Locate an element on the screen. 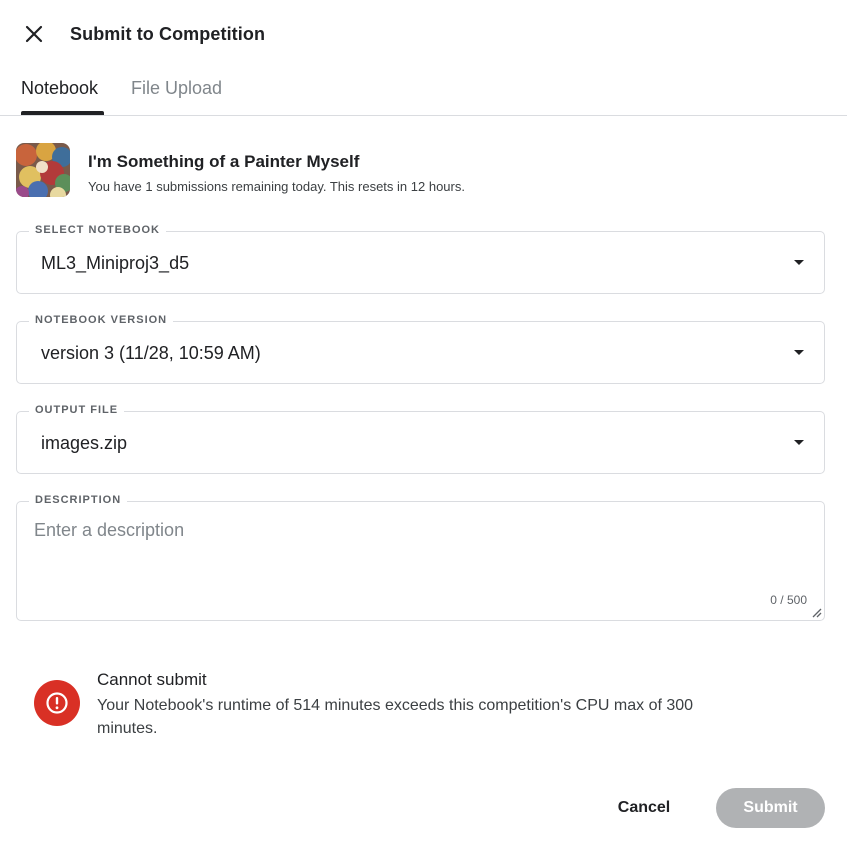 The image size is (847, 847). dialog-title: Submit to Competition is located at coordinates (168, 34).